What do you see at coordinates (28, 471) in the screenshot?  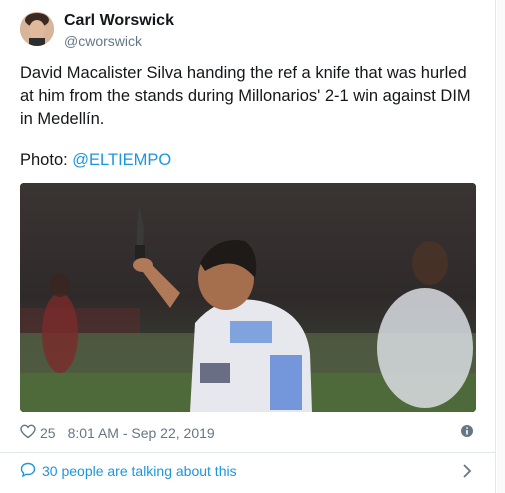 I see `speech-bubble-icon` at bounding box center [28, 471].